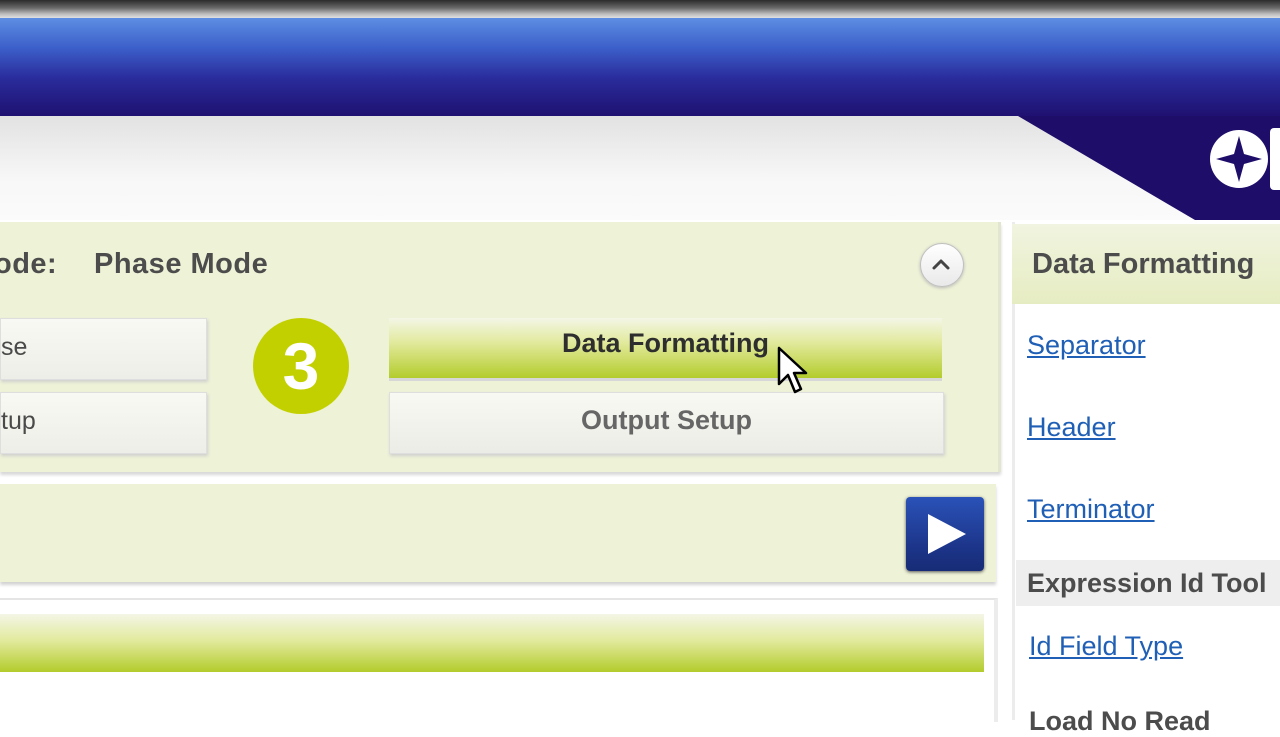 The width and height of the screenshot is (1280, 737). I want to click on play-icon, so click(947, 534).